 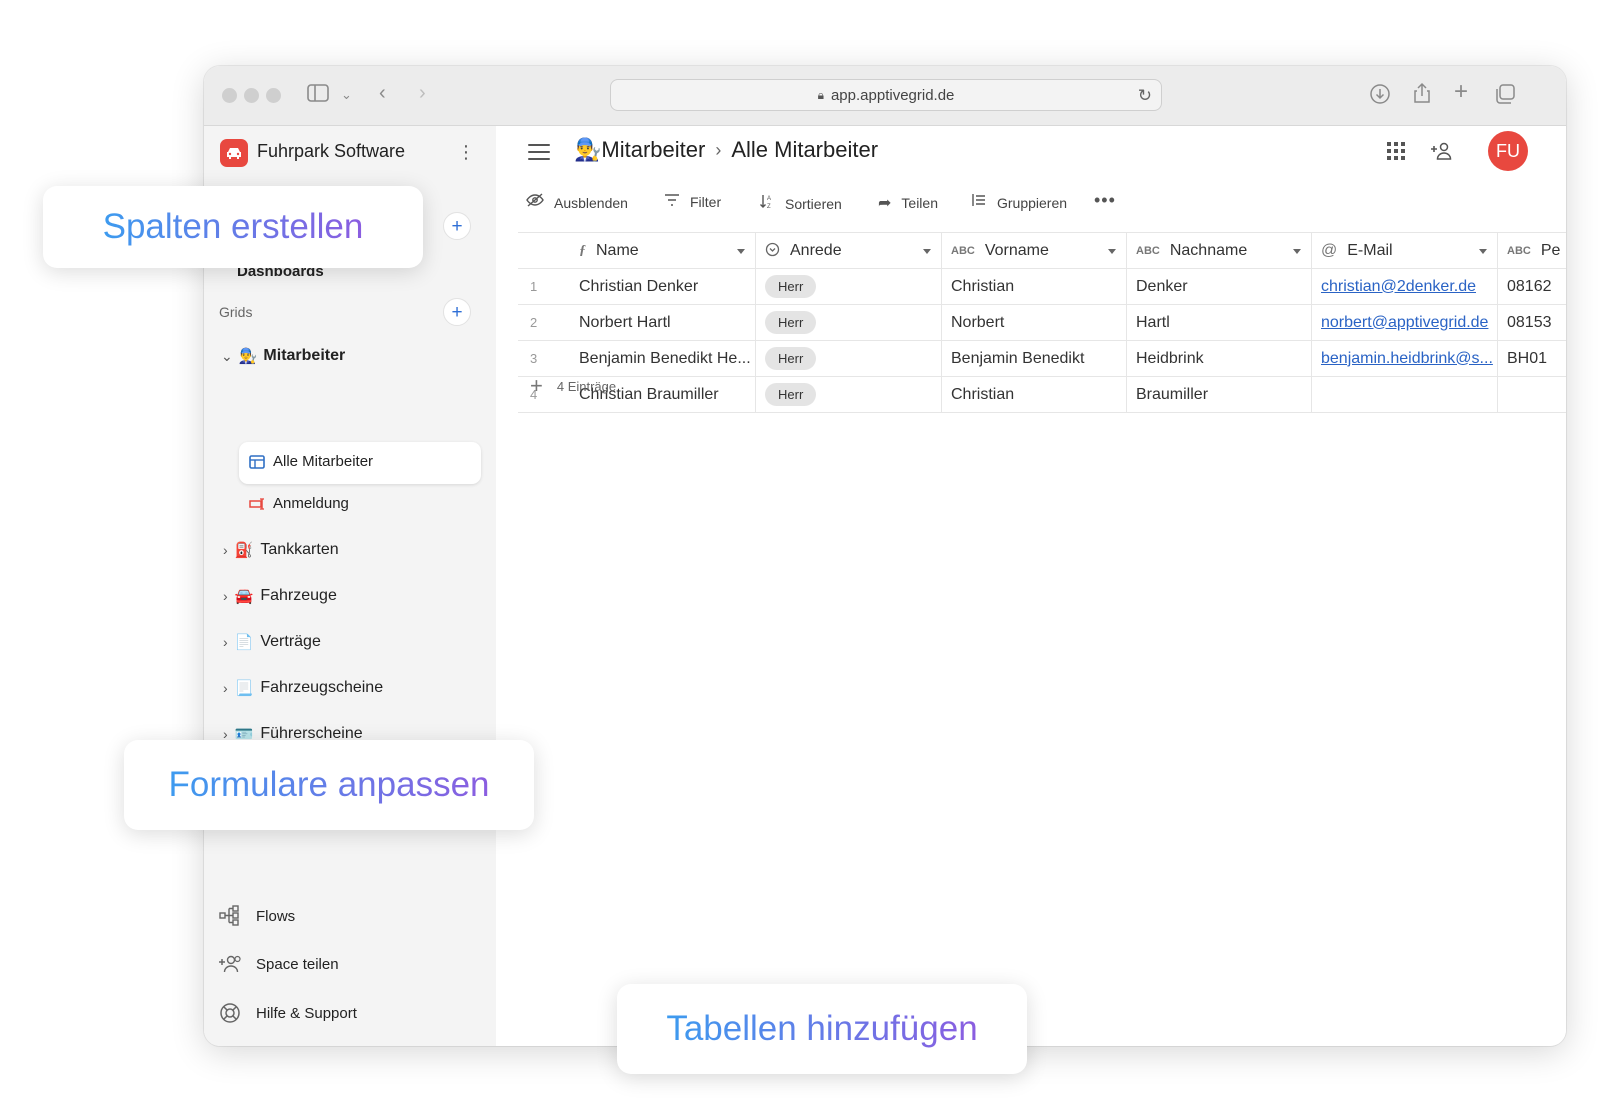 What do you see at coordinates (1034, 322) in the screenshot?
I see `cell-vorname: Norbert` at bounding box center [1034, 322].